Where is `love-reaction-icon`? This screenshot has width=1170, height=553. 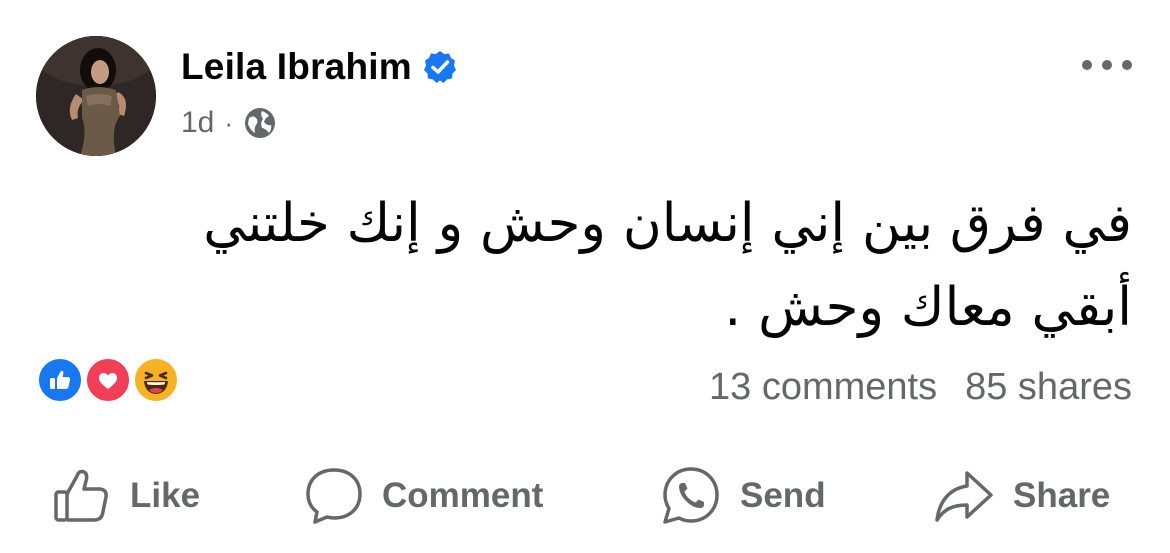 love-reaction-icon is located at coordinates (108, 380).